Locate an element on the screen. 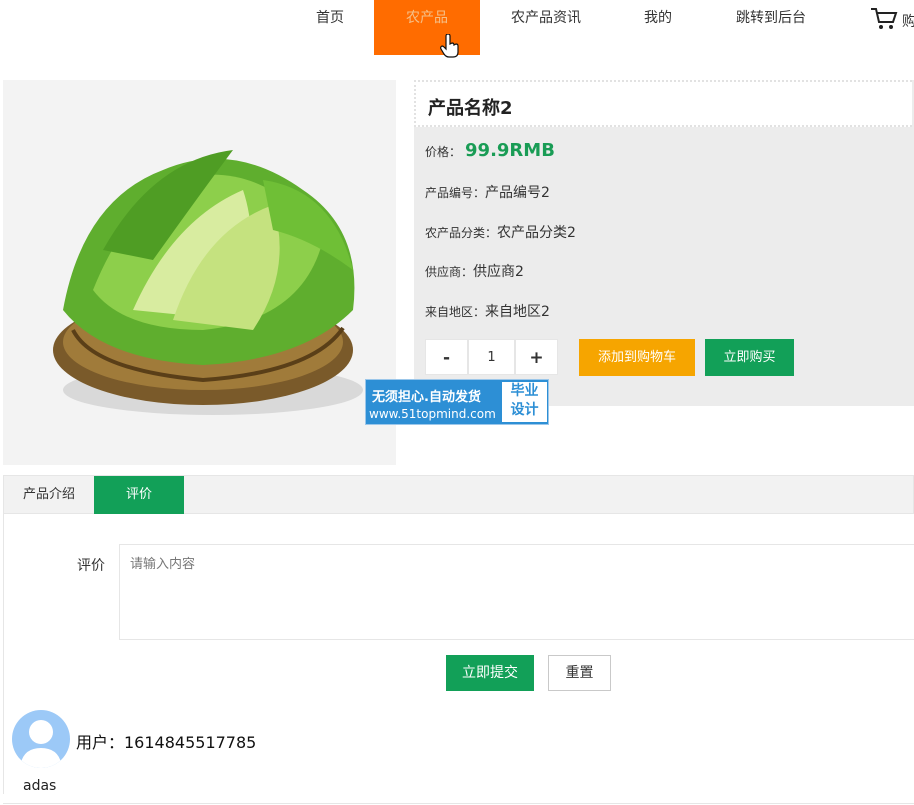 The image size is (914, 805). buy-now-button: 立即购买 is located at coordinates (749, 357).